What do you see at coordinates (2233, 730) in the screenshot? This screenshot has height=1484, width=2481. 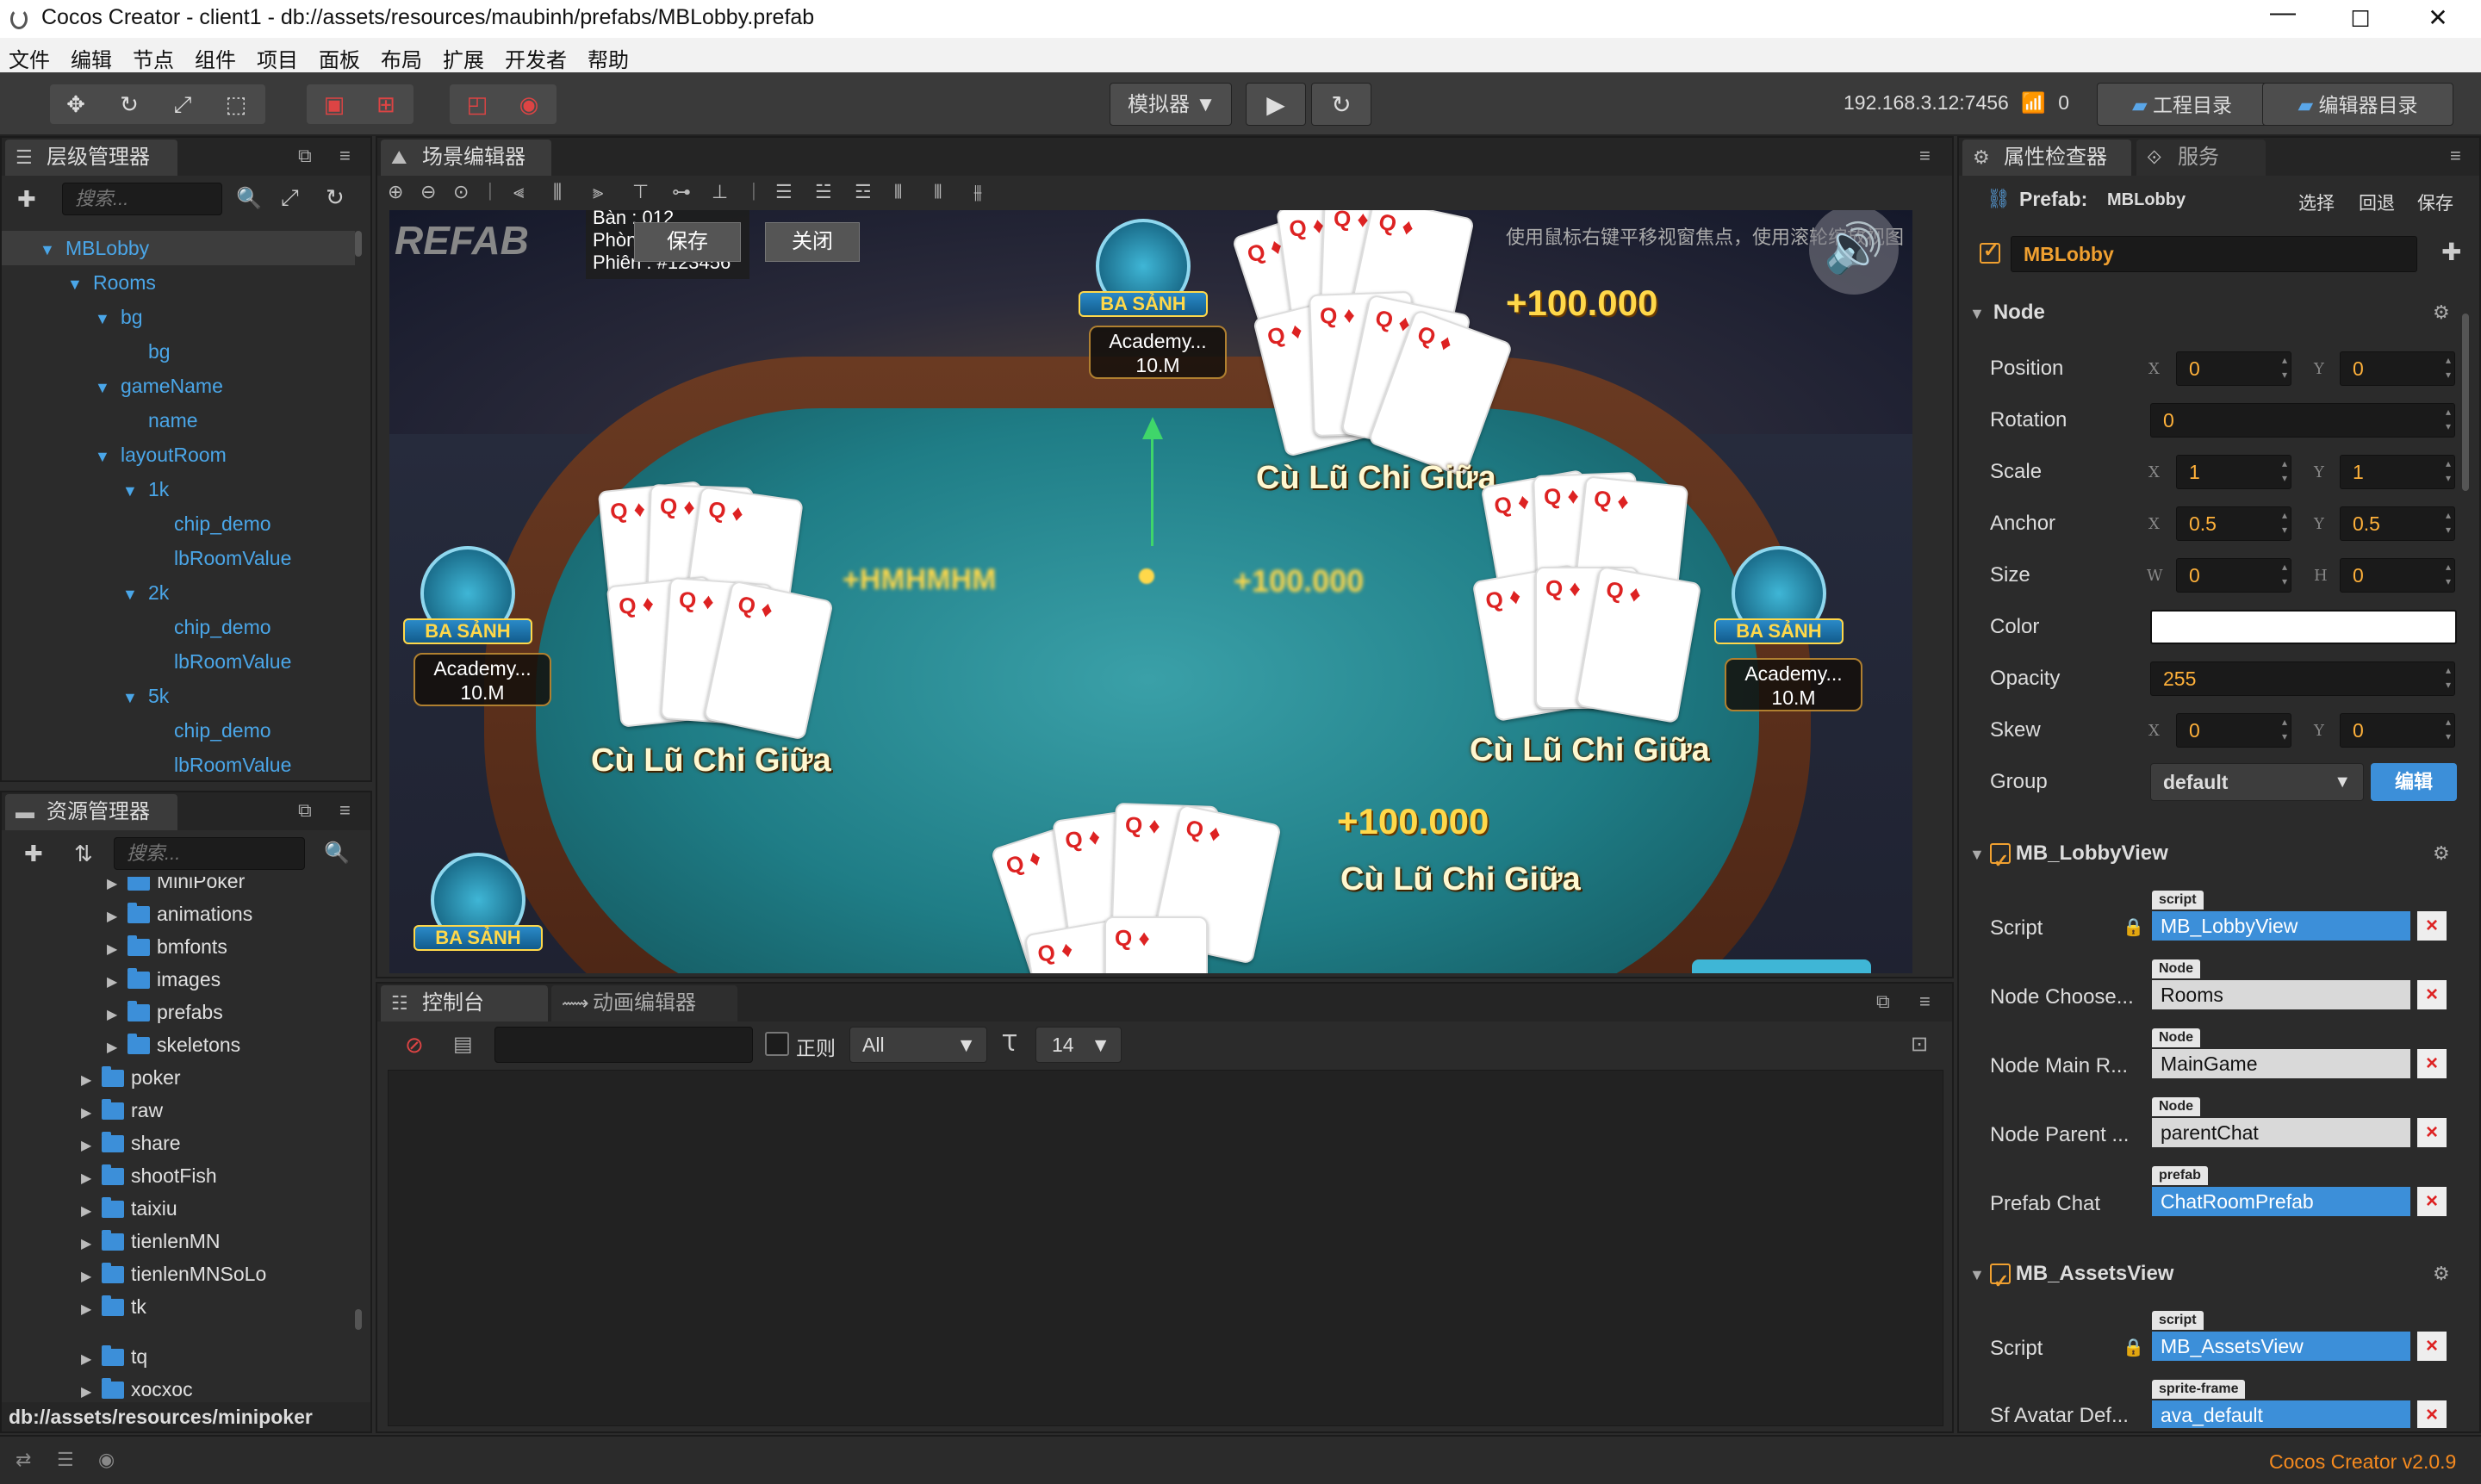 I see `skew-x-input: 0` at bounding box center [2233, 730].